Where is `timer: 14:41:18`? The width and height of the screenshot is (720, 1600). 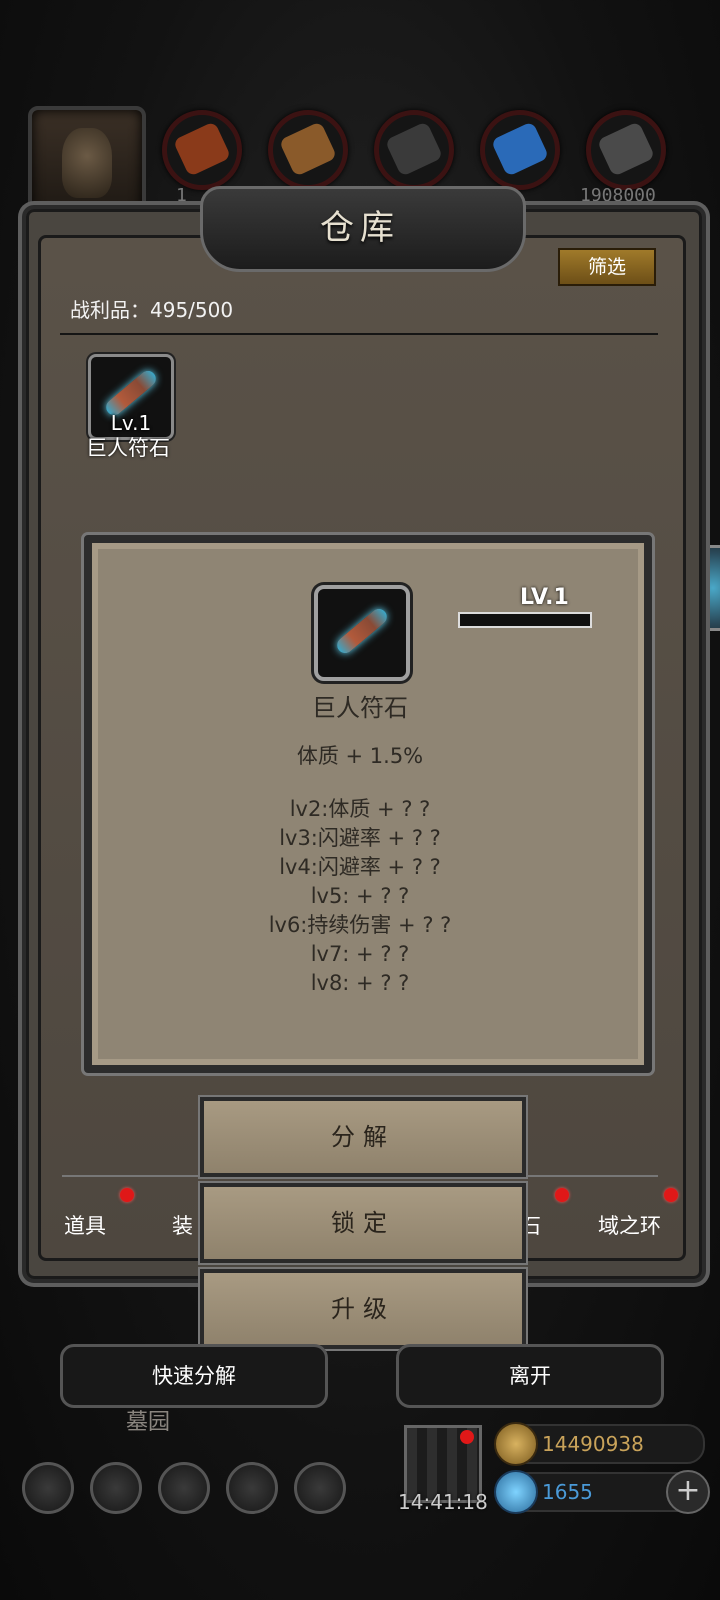 timer: 14:41:18 is located at coordinates (443, 1502).